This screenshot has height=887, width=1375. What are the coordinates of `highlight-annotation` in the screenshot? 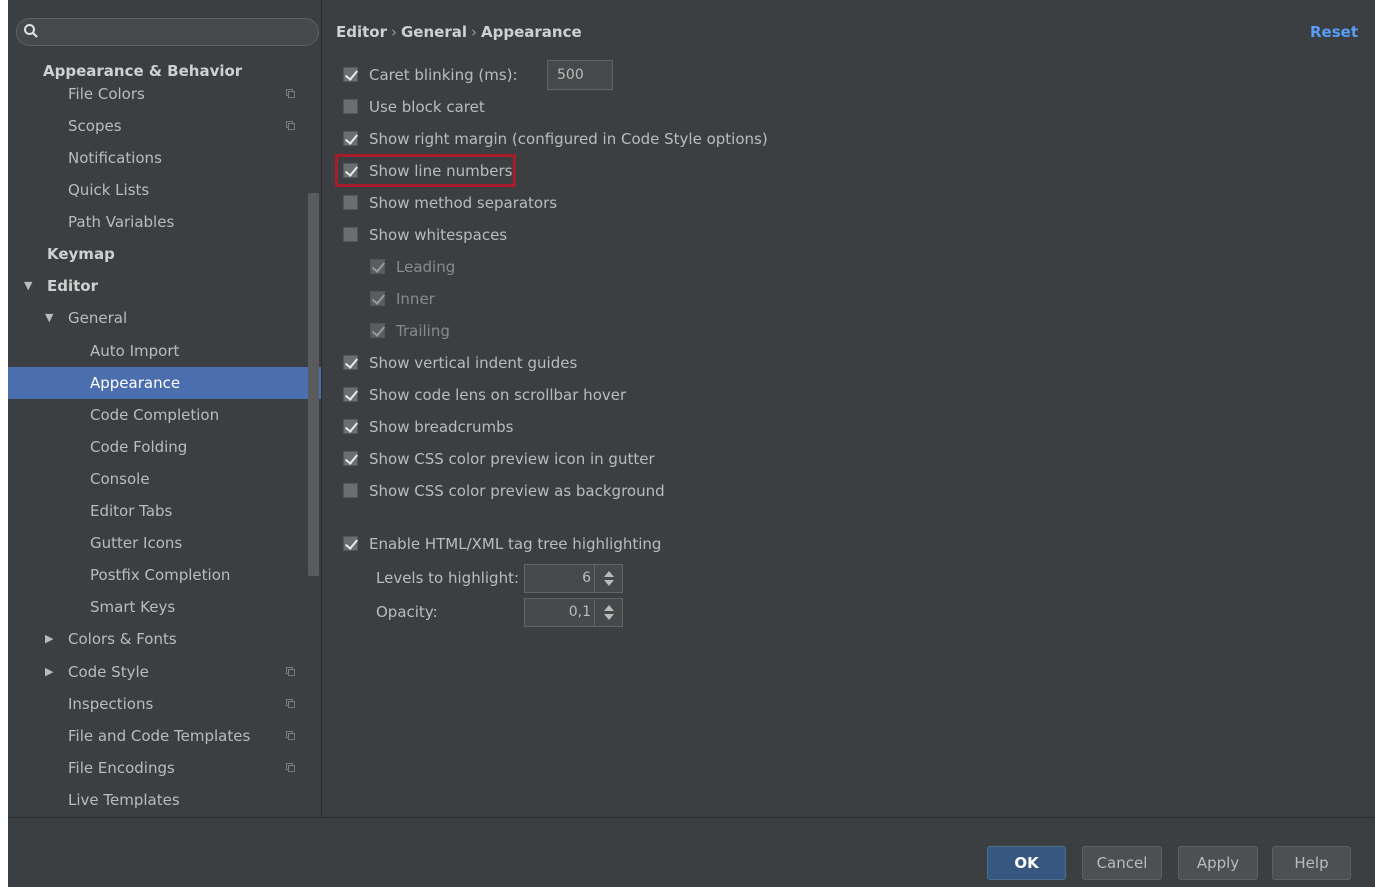 It's located at (425, 170).